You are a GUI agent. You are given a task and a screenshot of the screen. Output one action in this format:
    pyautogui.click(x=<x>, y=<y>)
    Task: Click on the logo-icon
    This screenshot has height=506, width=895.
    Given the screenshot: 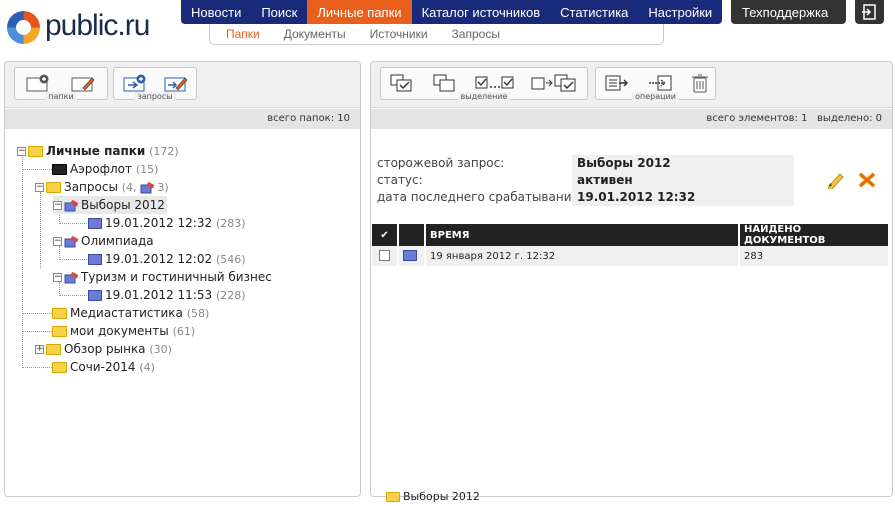 What is the action you would take?
    pyautogui.click(x=23, y=27)
    